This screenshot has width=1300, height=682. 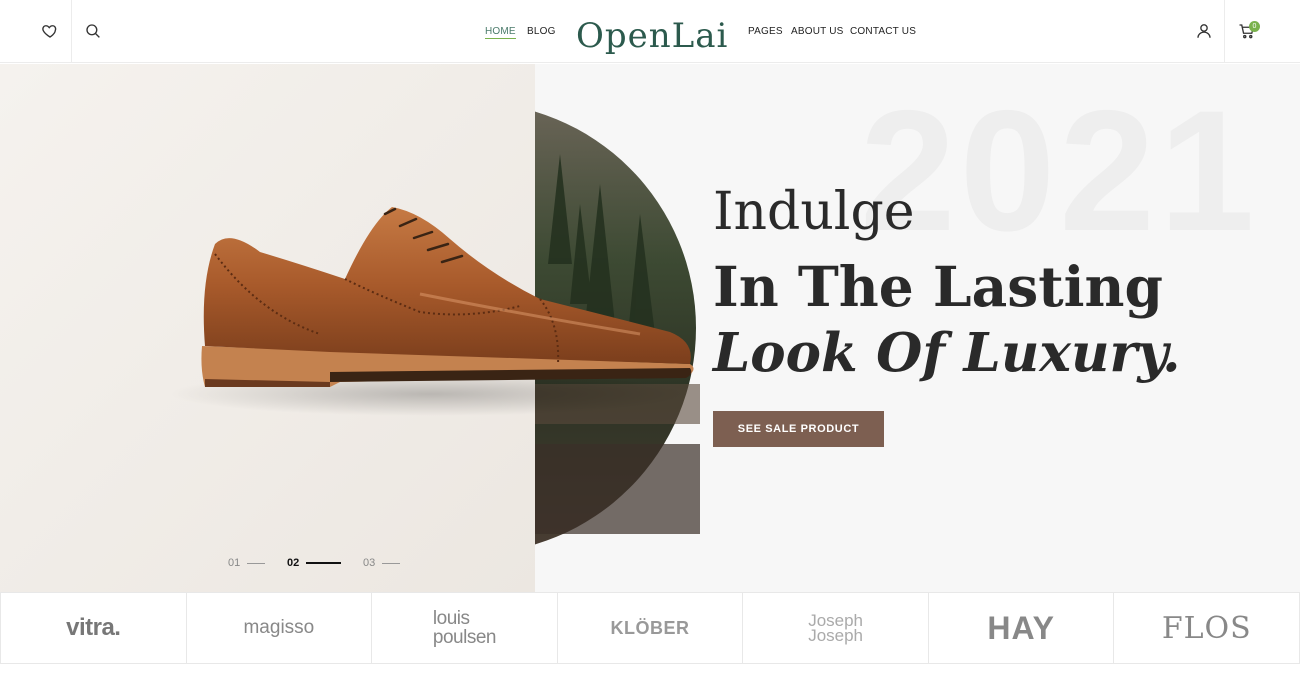 I want to click on slide-indicator-label: 03, so click(x=369, y=563).